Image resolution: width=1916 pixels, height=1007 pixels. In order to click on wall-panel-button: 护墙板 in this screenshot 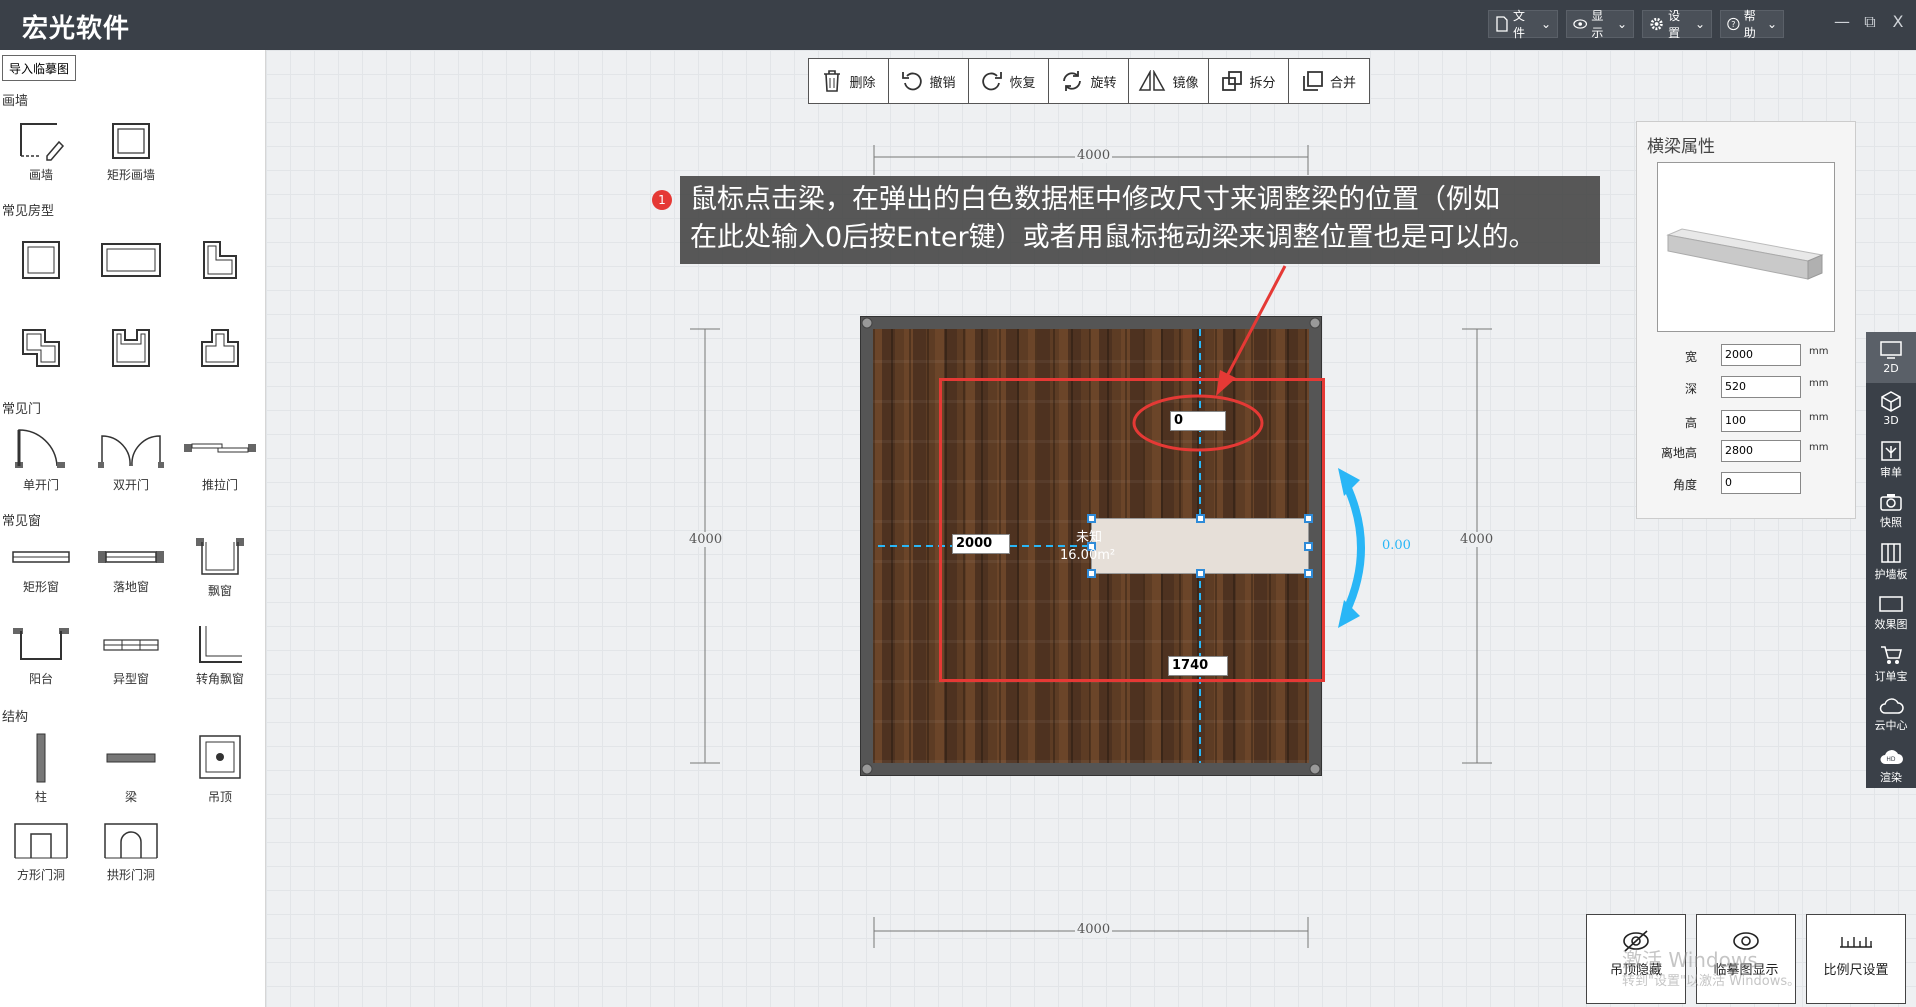, I will do `click(1891, 561)`.